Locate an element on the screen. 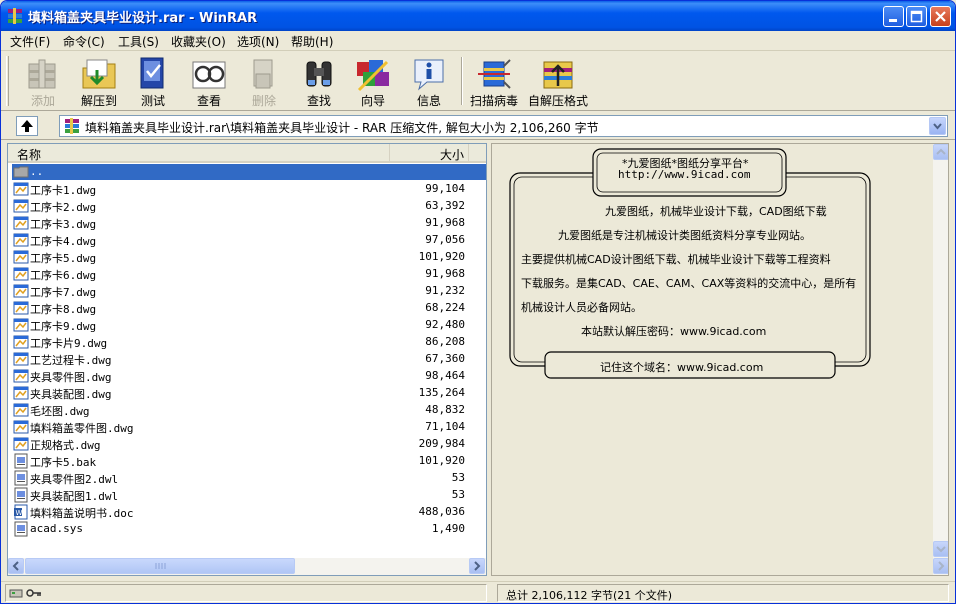 The width and height of the screenshot is (956, 604). menu-commands: 命令(C) is located at coordinates (84, 41).